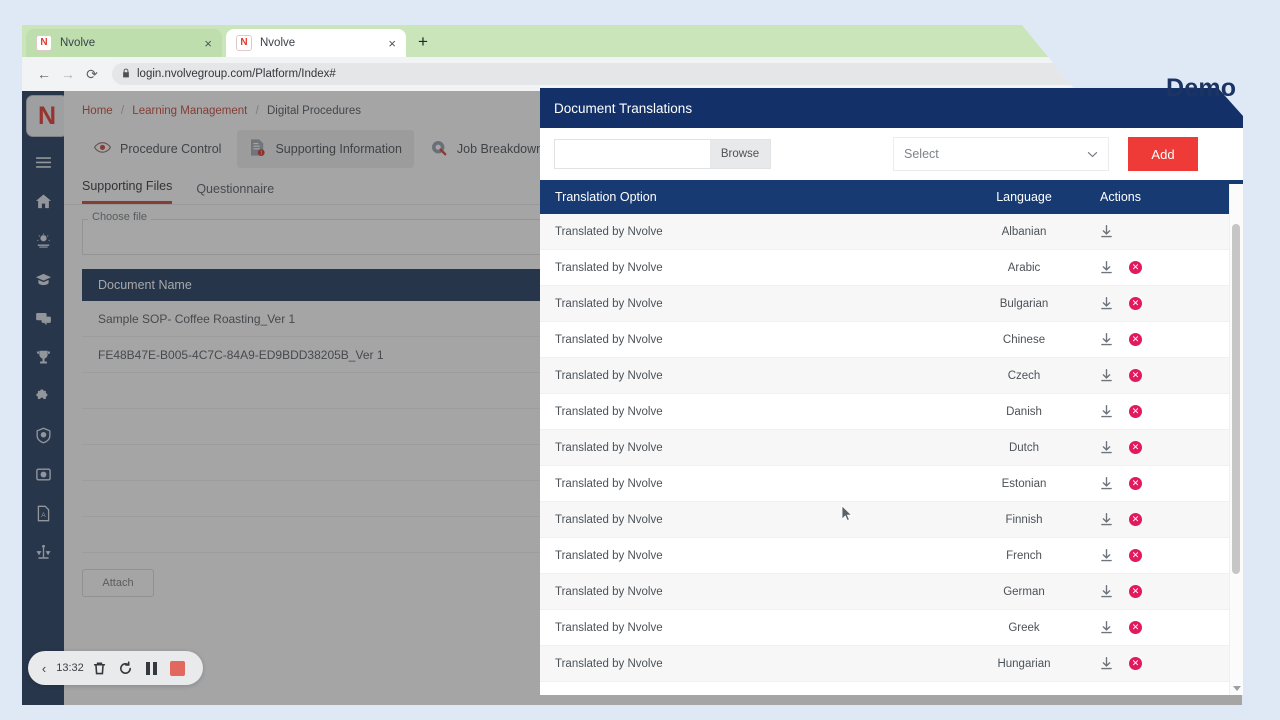 The height and width of the screenshot is (720, 1280). I want to click on table-row: Translated by Nvolve Arabic ✕, so click(891, 268).